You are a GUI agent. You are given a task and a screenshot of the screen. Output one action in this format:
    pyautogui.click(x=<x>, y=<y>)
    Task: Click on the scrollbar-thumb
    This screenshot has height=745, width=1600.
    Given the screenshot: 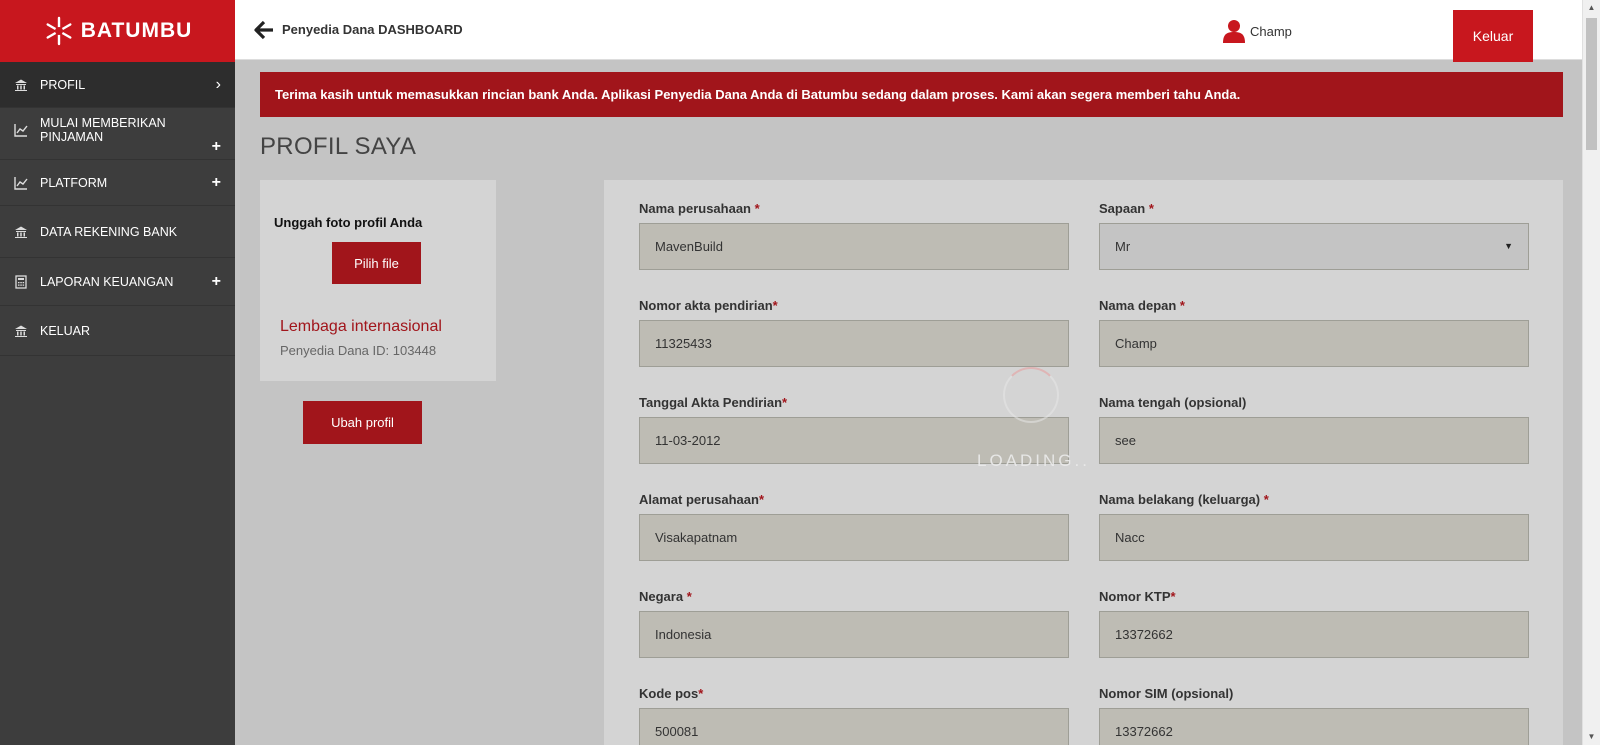 What is the action you would take?
    pyautogui.click(x=1591, y=84)
    